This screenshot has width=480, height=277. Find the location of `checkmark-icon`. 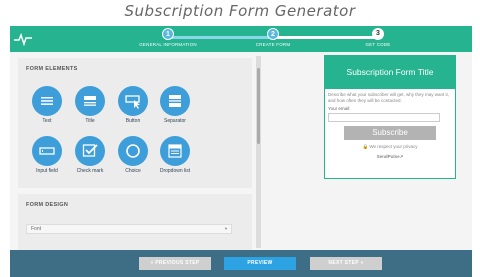

checkmark-icon is located at coordinates (90, 150).